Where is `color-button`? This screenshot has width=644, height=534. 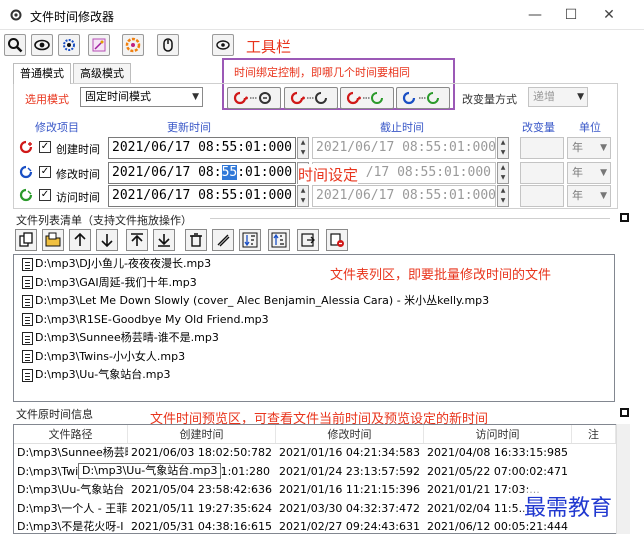 color-button is located at coordinates (133, 45).